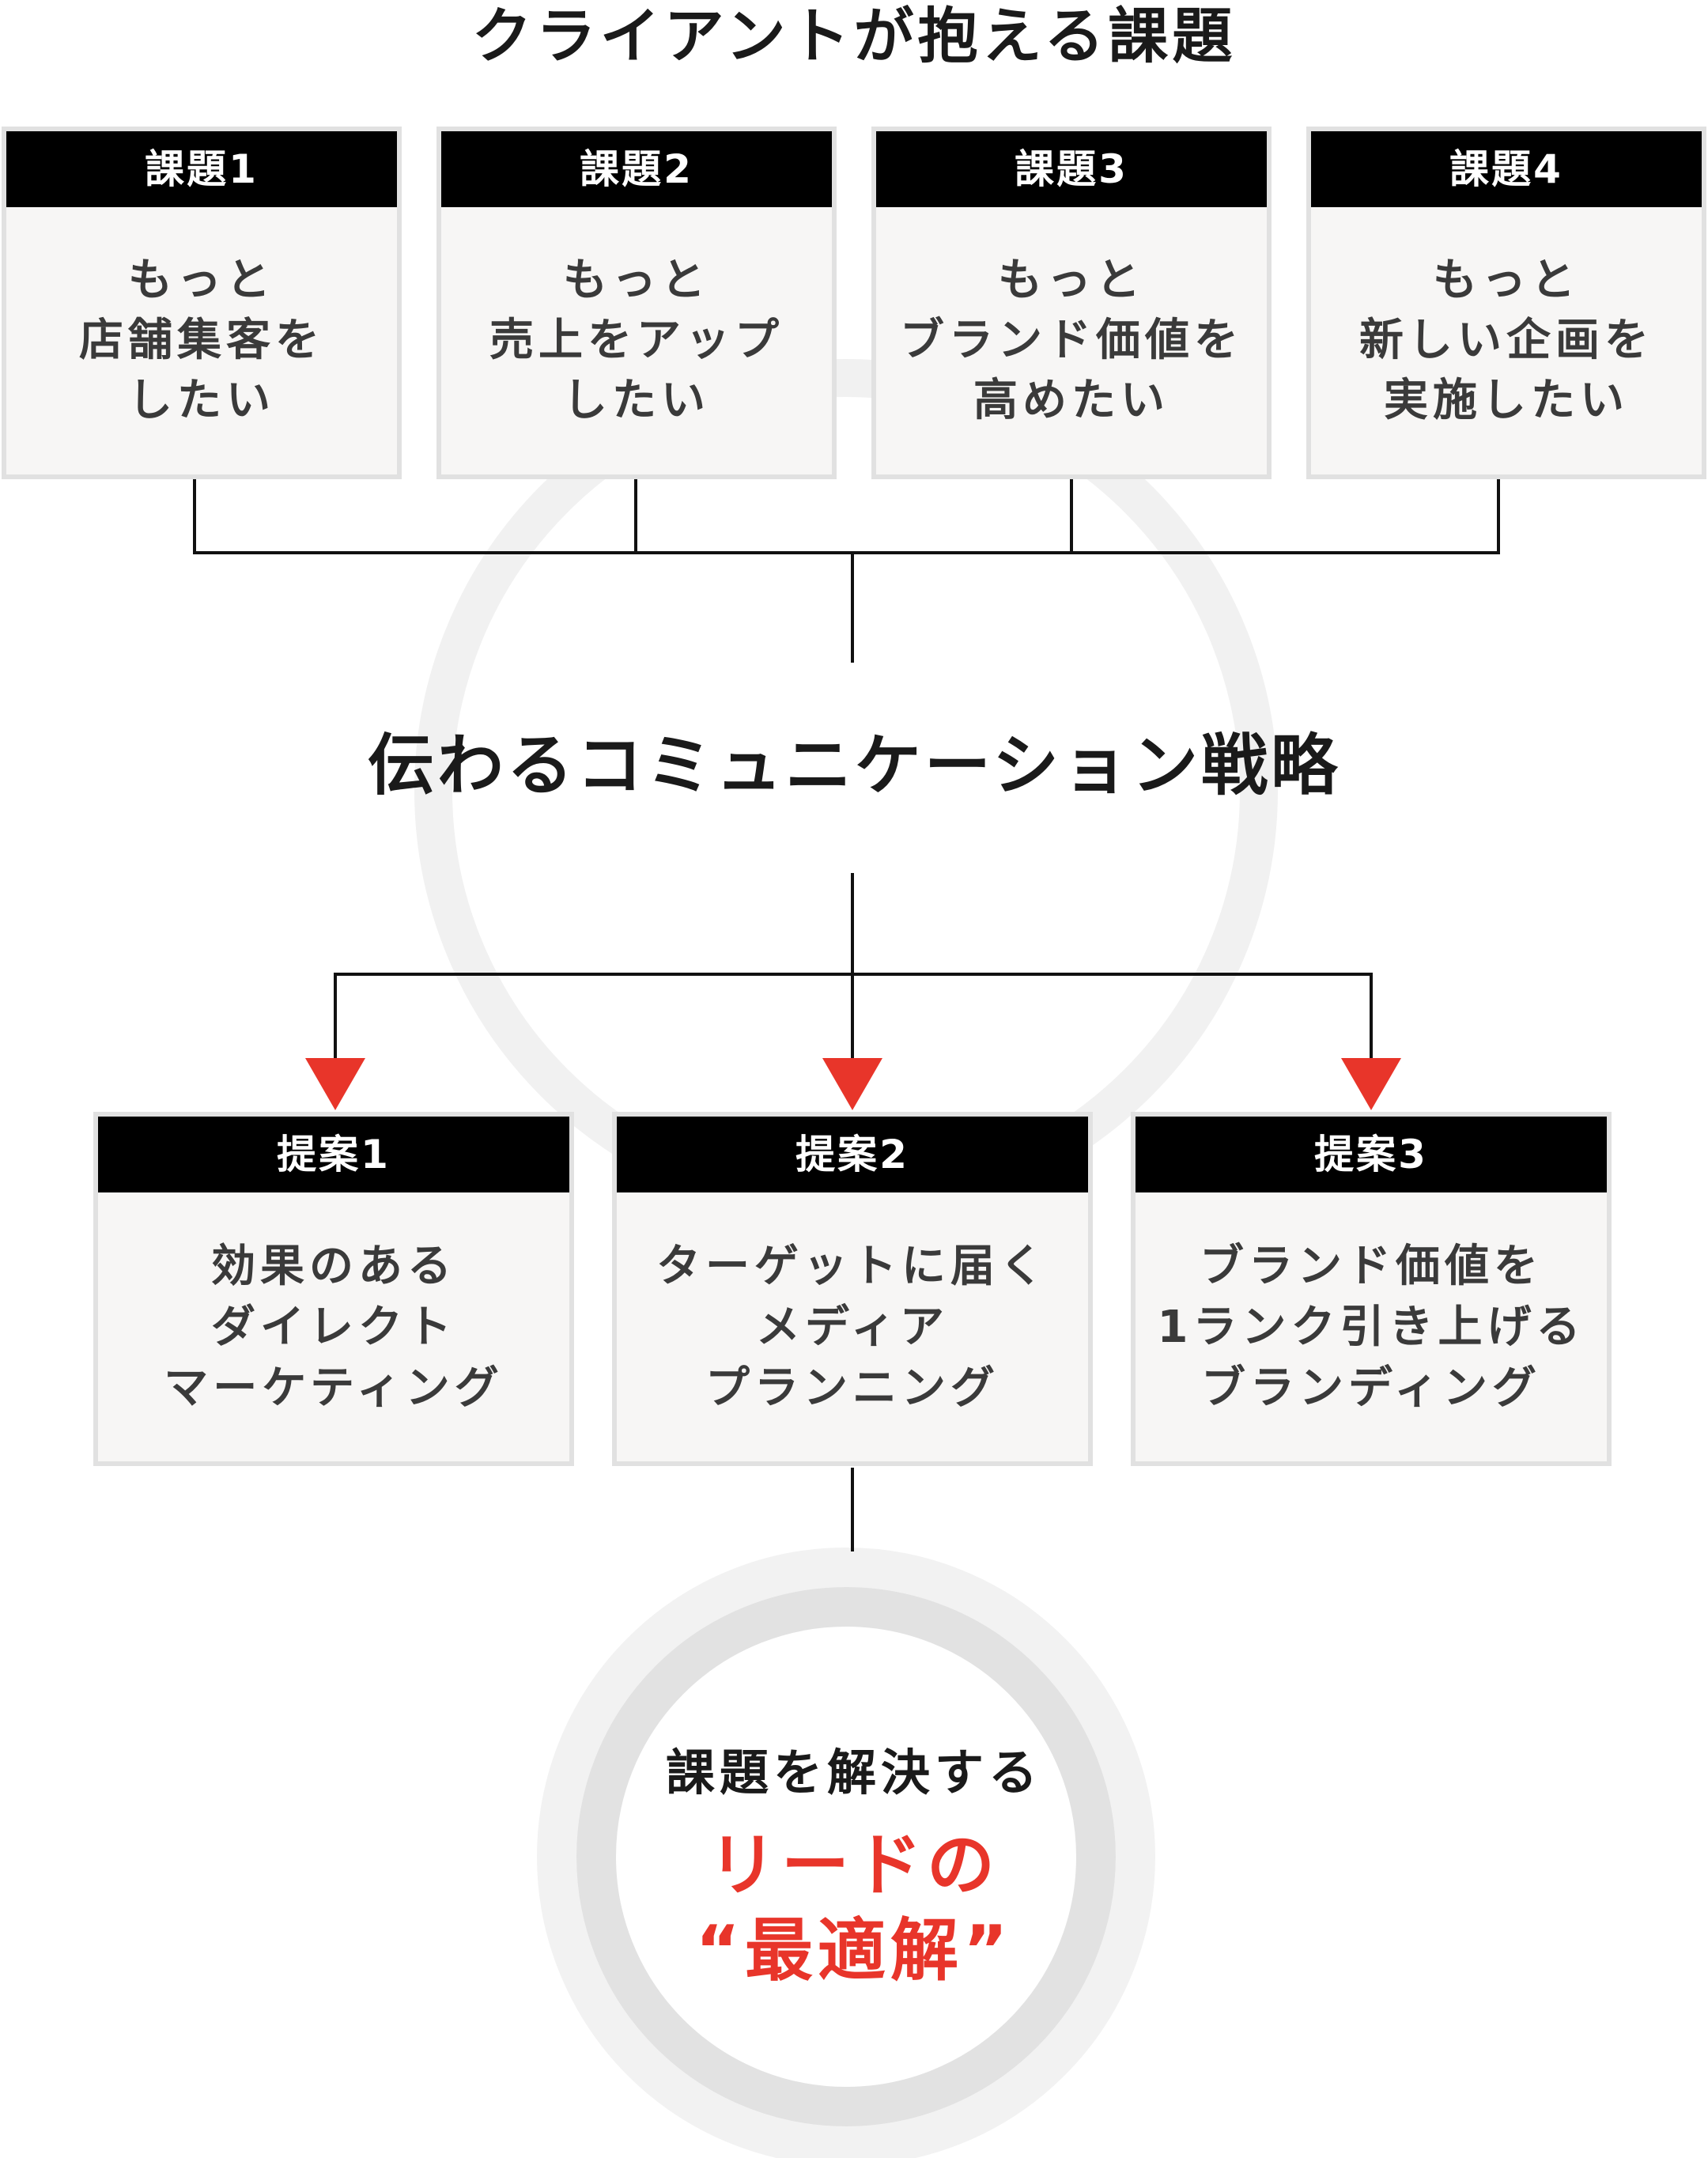 Image resolution: width=1708 pixels, height=2158 pixels. I want to click on proposal-card-3: 提案3 ブランド価値を 1ランク引き上げる ブランディング, so click(1371, 1289).